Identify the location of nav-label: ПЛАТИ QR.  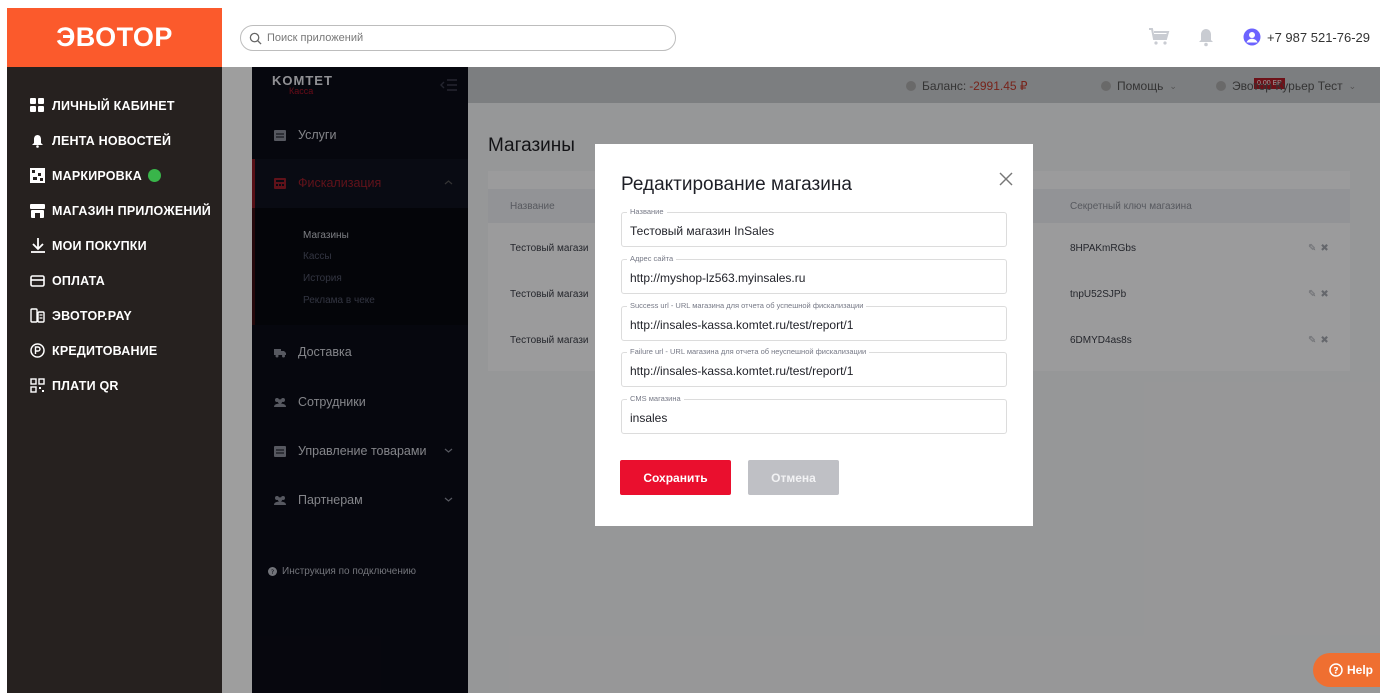
(85, 385).